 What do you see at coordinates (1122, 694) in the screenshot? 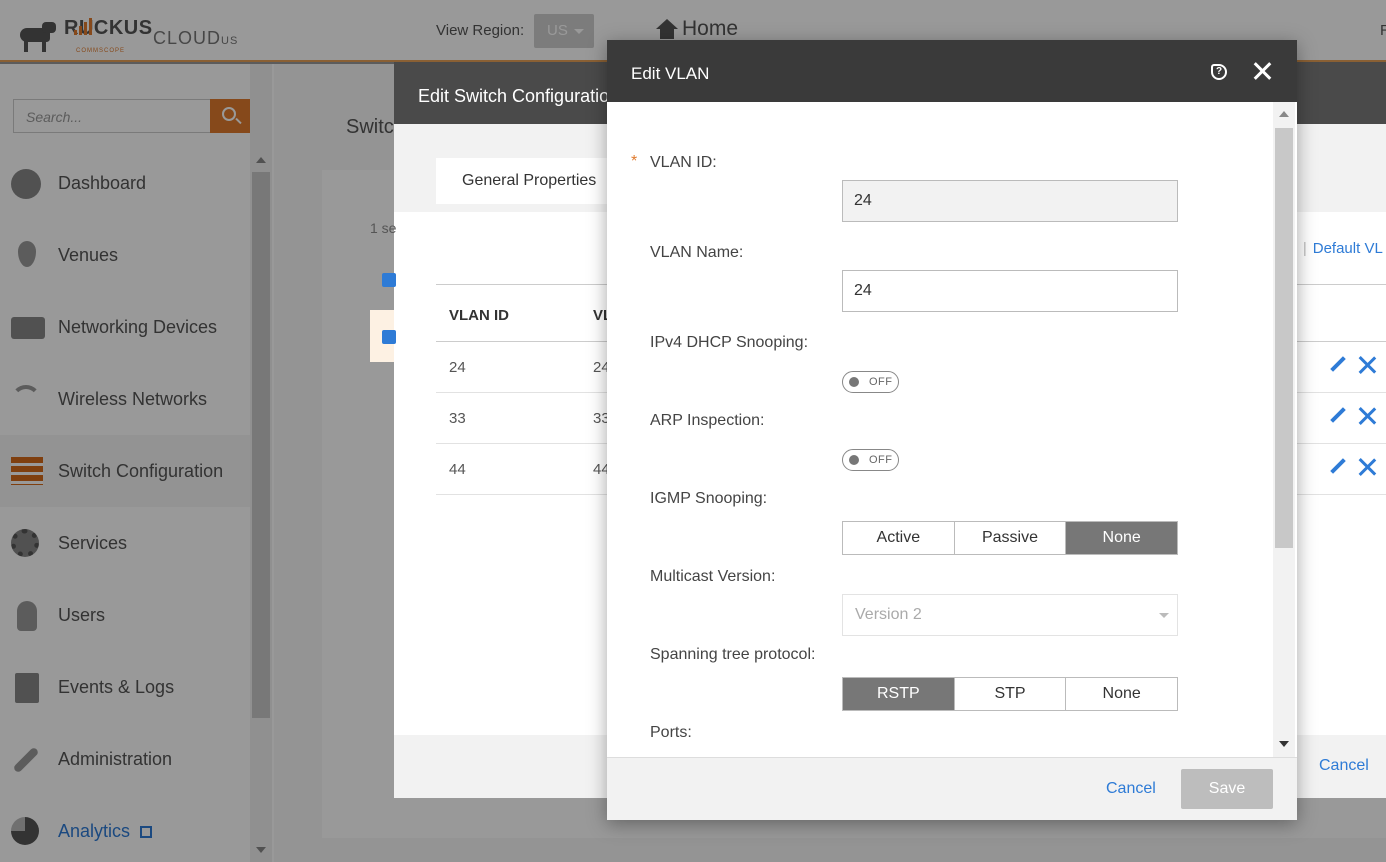
I see `stp-none-button: None` at bounding box center [1122, 694].